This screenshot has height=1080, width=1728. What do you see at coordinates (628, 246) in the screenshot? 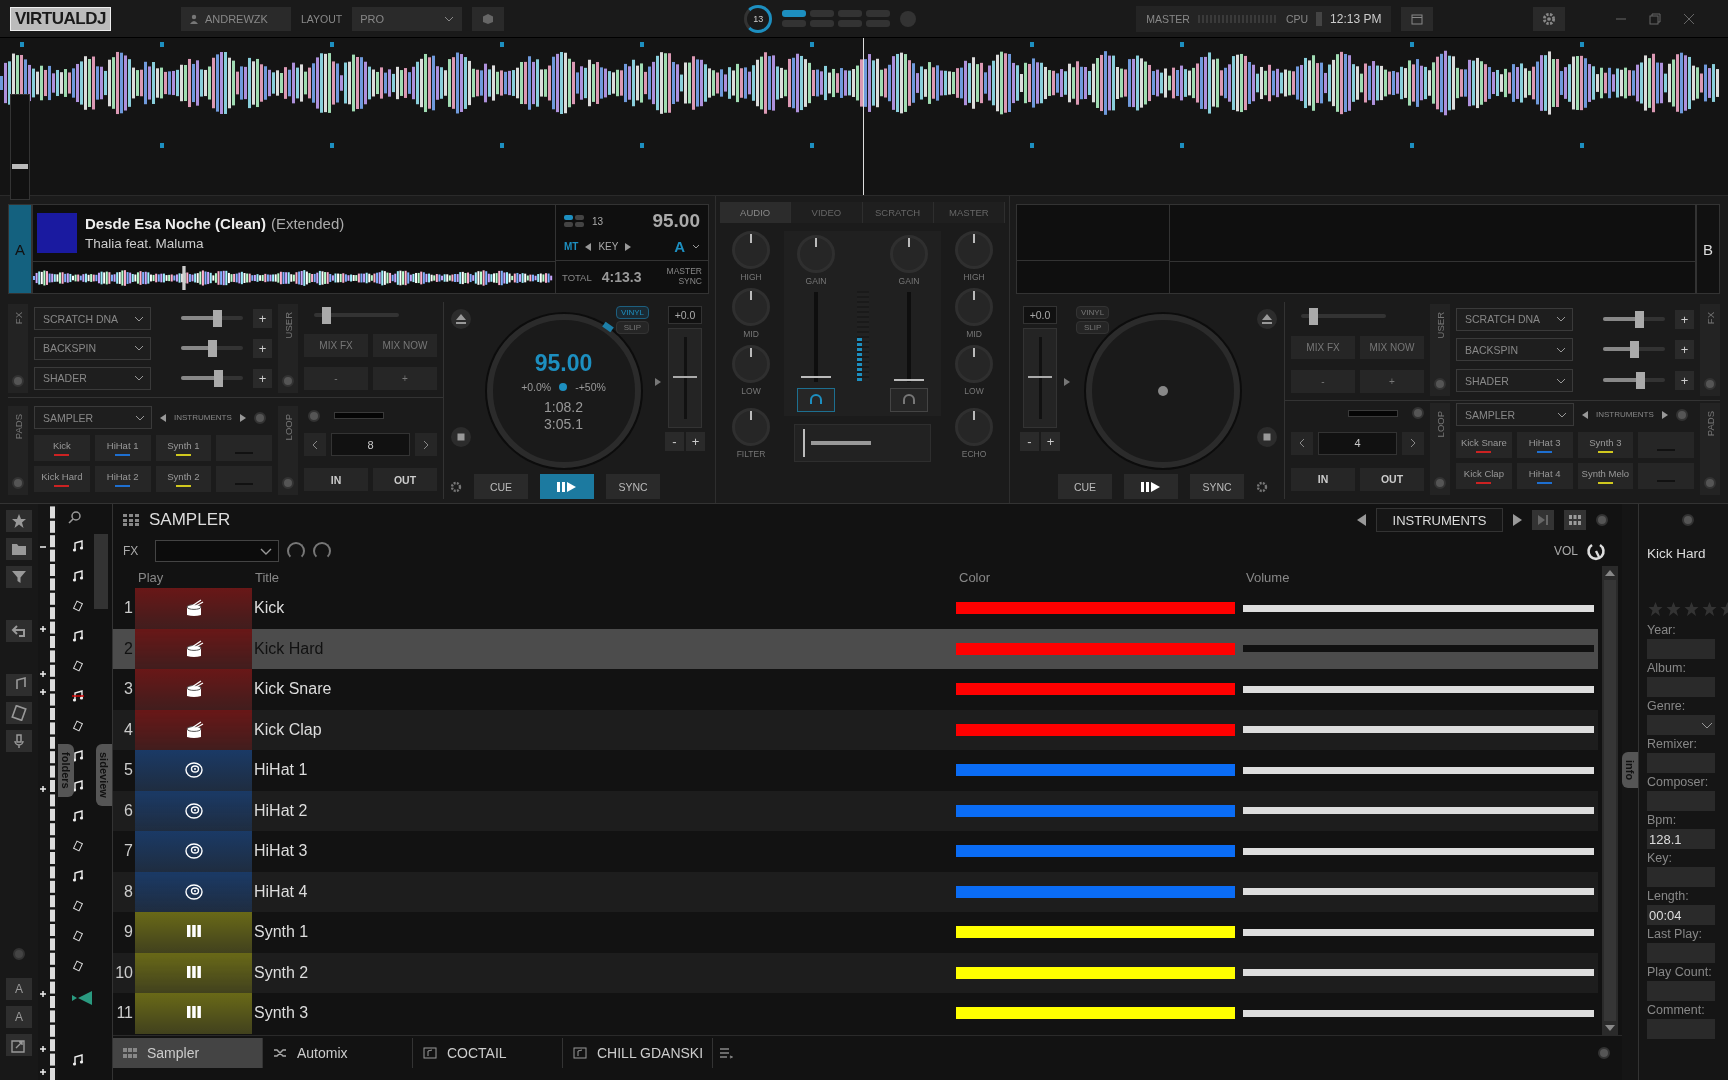
I see `key-up-icon` at bounding box center [628, 246].